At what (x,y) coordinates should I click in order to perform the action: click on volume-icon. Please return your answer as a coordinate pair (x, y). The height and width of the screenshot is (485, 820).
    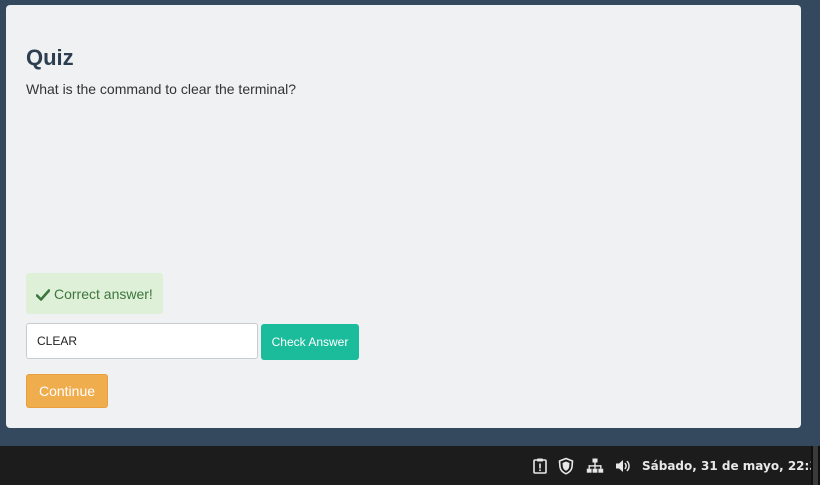
    Looking at the image, I should click on (623, 466).